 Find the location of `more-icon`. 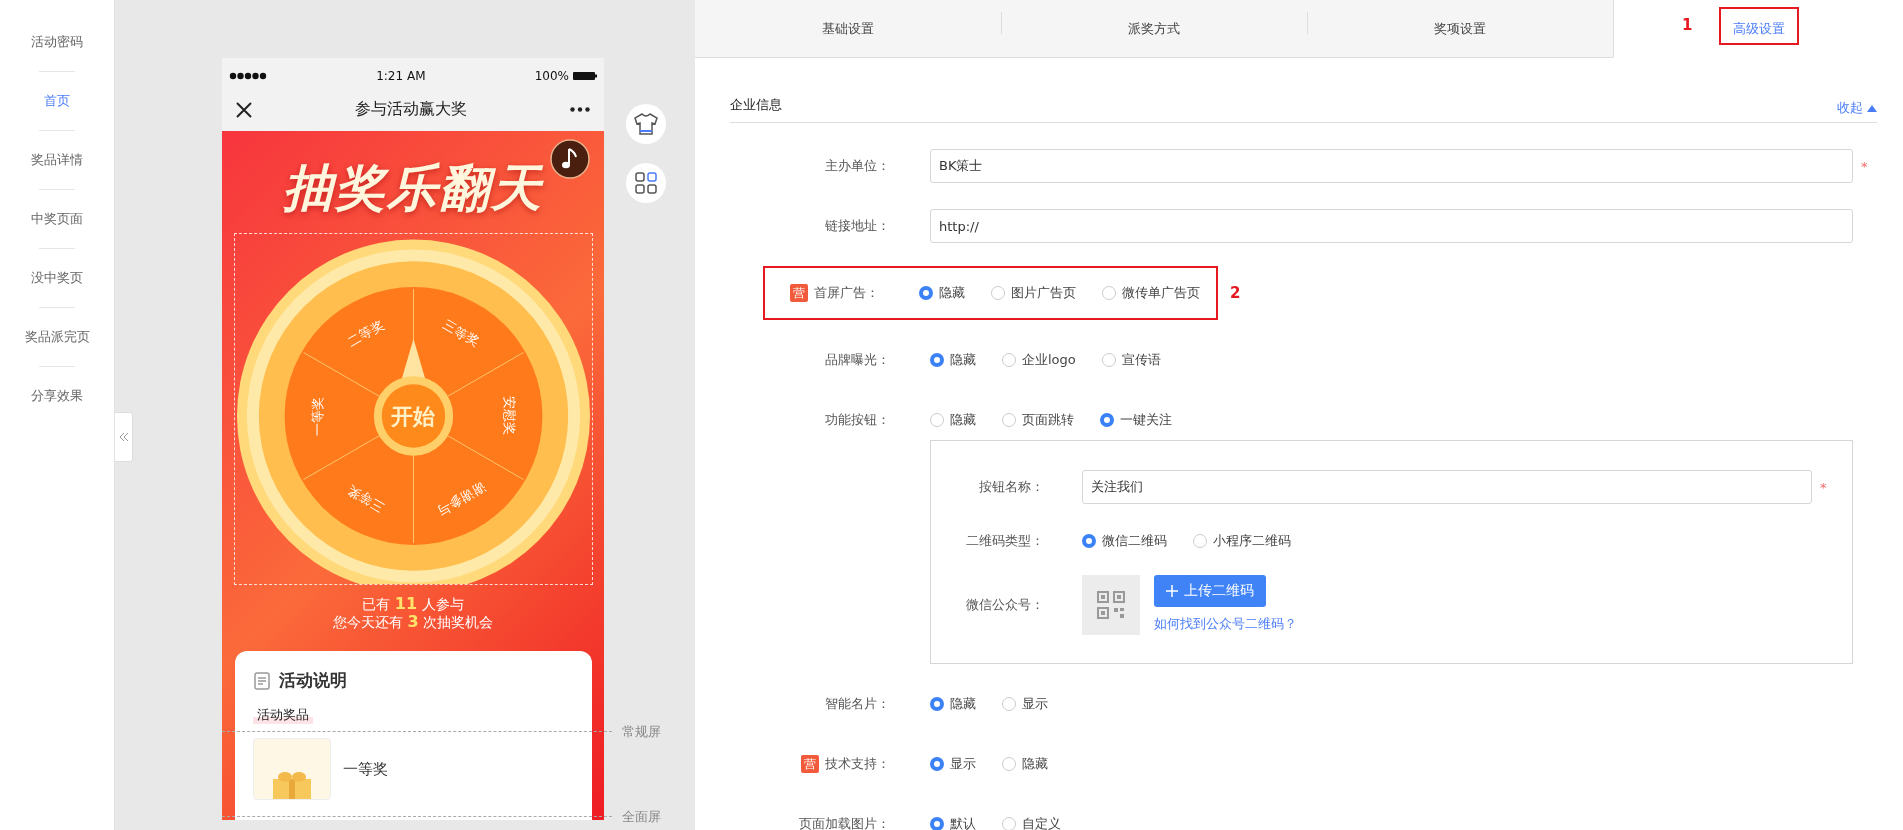

more-icon is located at coordinates (580, 109).